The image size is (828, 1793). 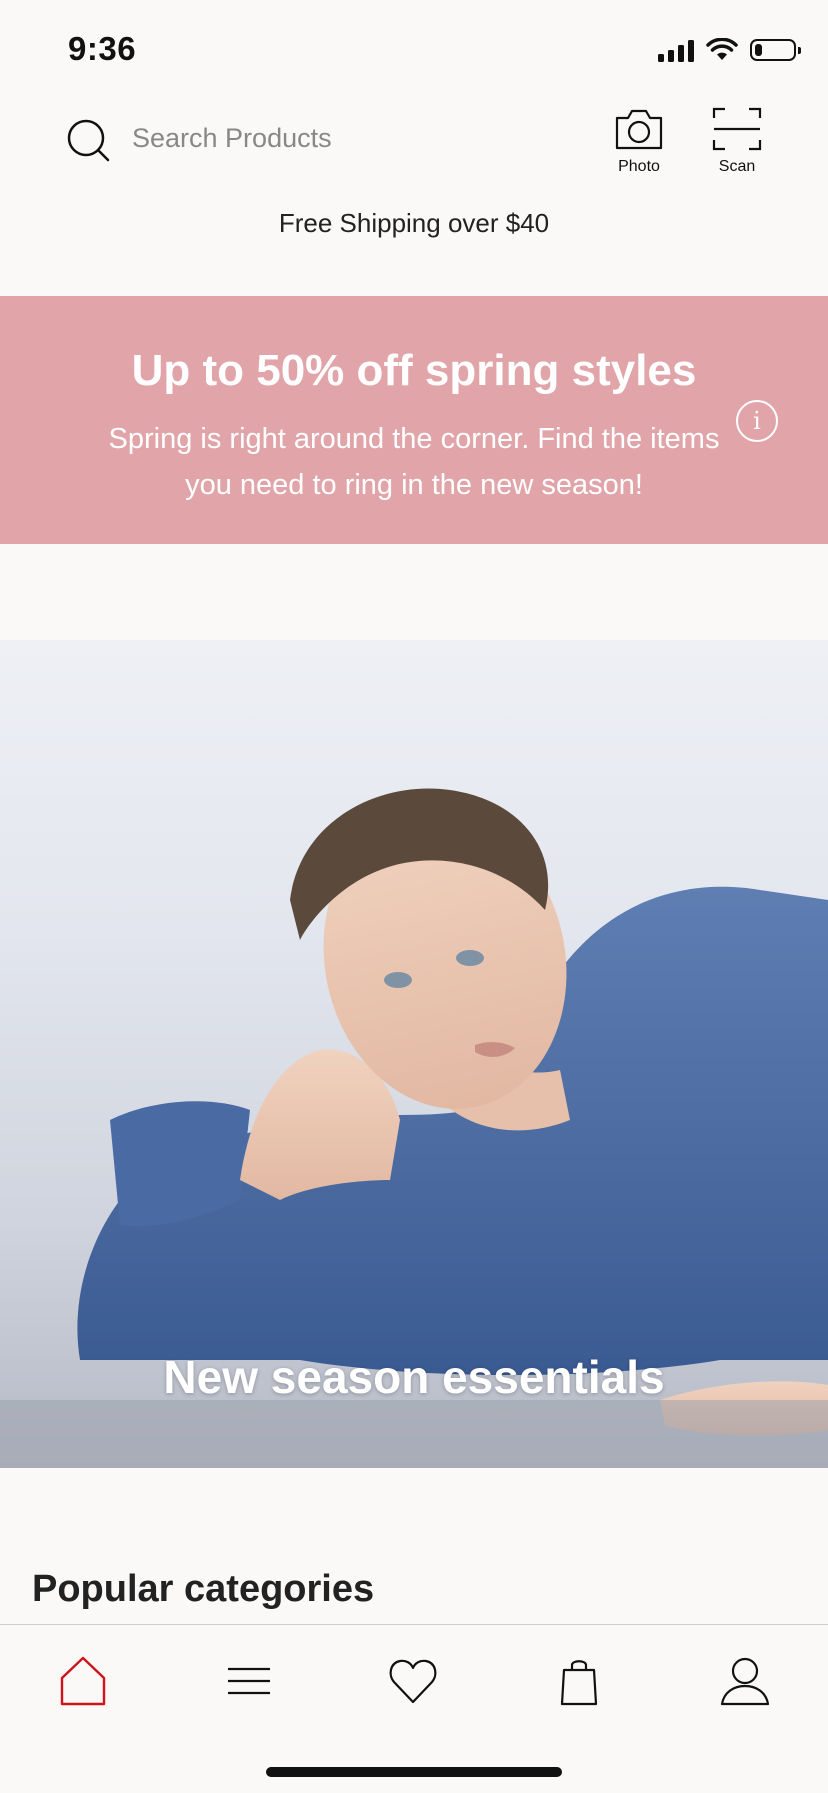 I want to click on search-icon, so click(x=88, y=140).